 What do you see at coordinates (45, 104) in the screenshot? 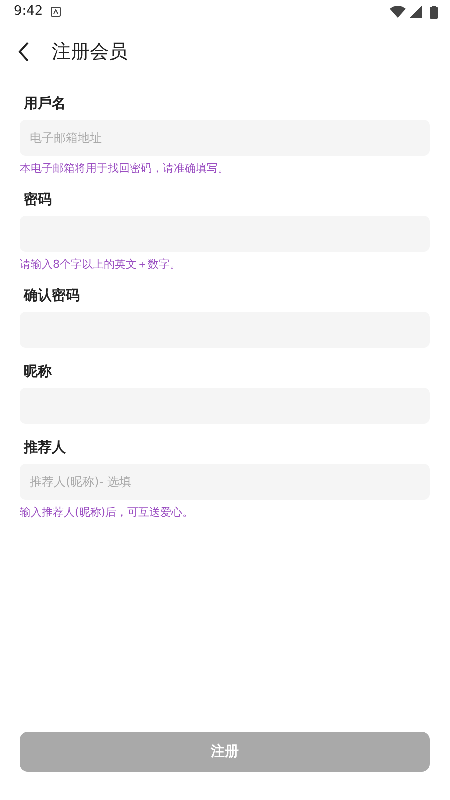
I see `field-label: 用戶名` at bounding box center [45, 104].